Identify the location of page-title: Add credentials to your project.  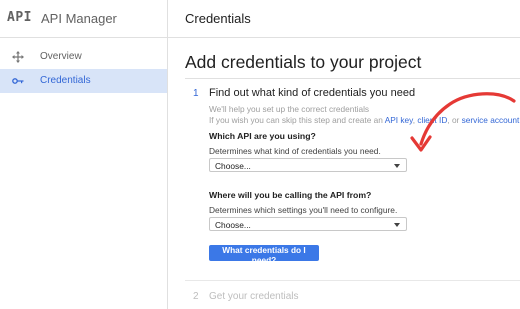
(303, 62).